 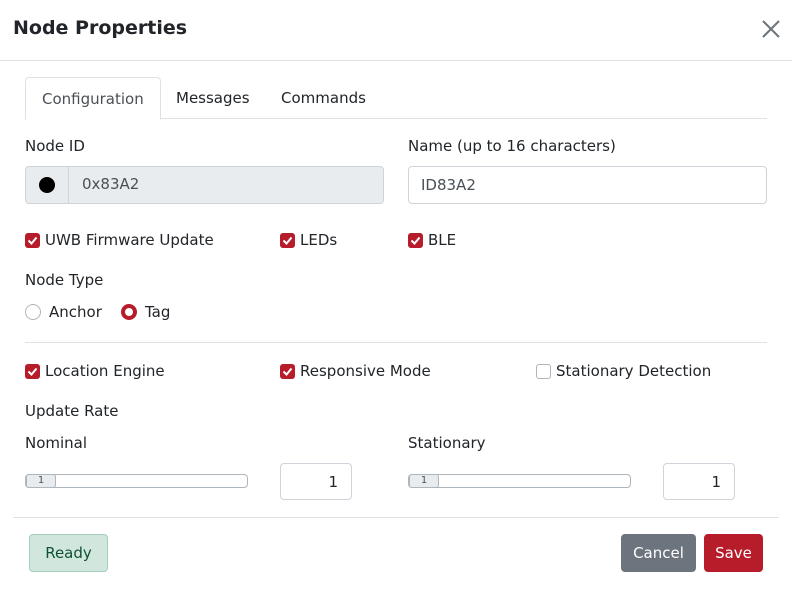 I want to click on status-dot-icon, so click(x=47, y=185).